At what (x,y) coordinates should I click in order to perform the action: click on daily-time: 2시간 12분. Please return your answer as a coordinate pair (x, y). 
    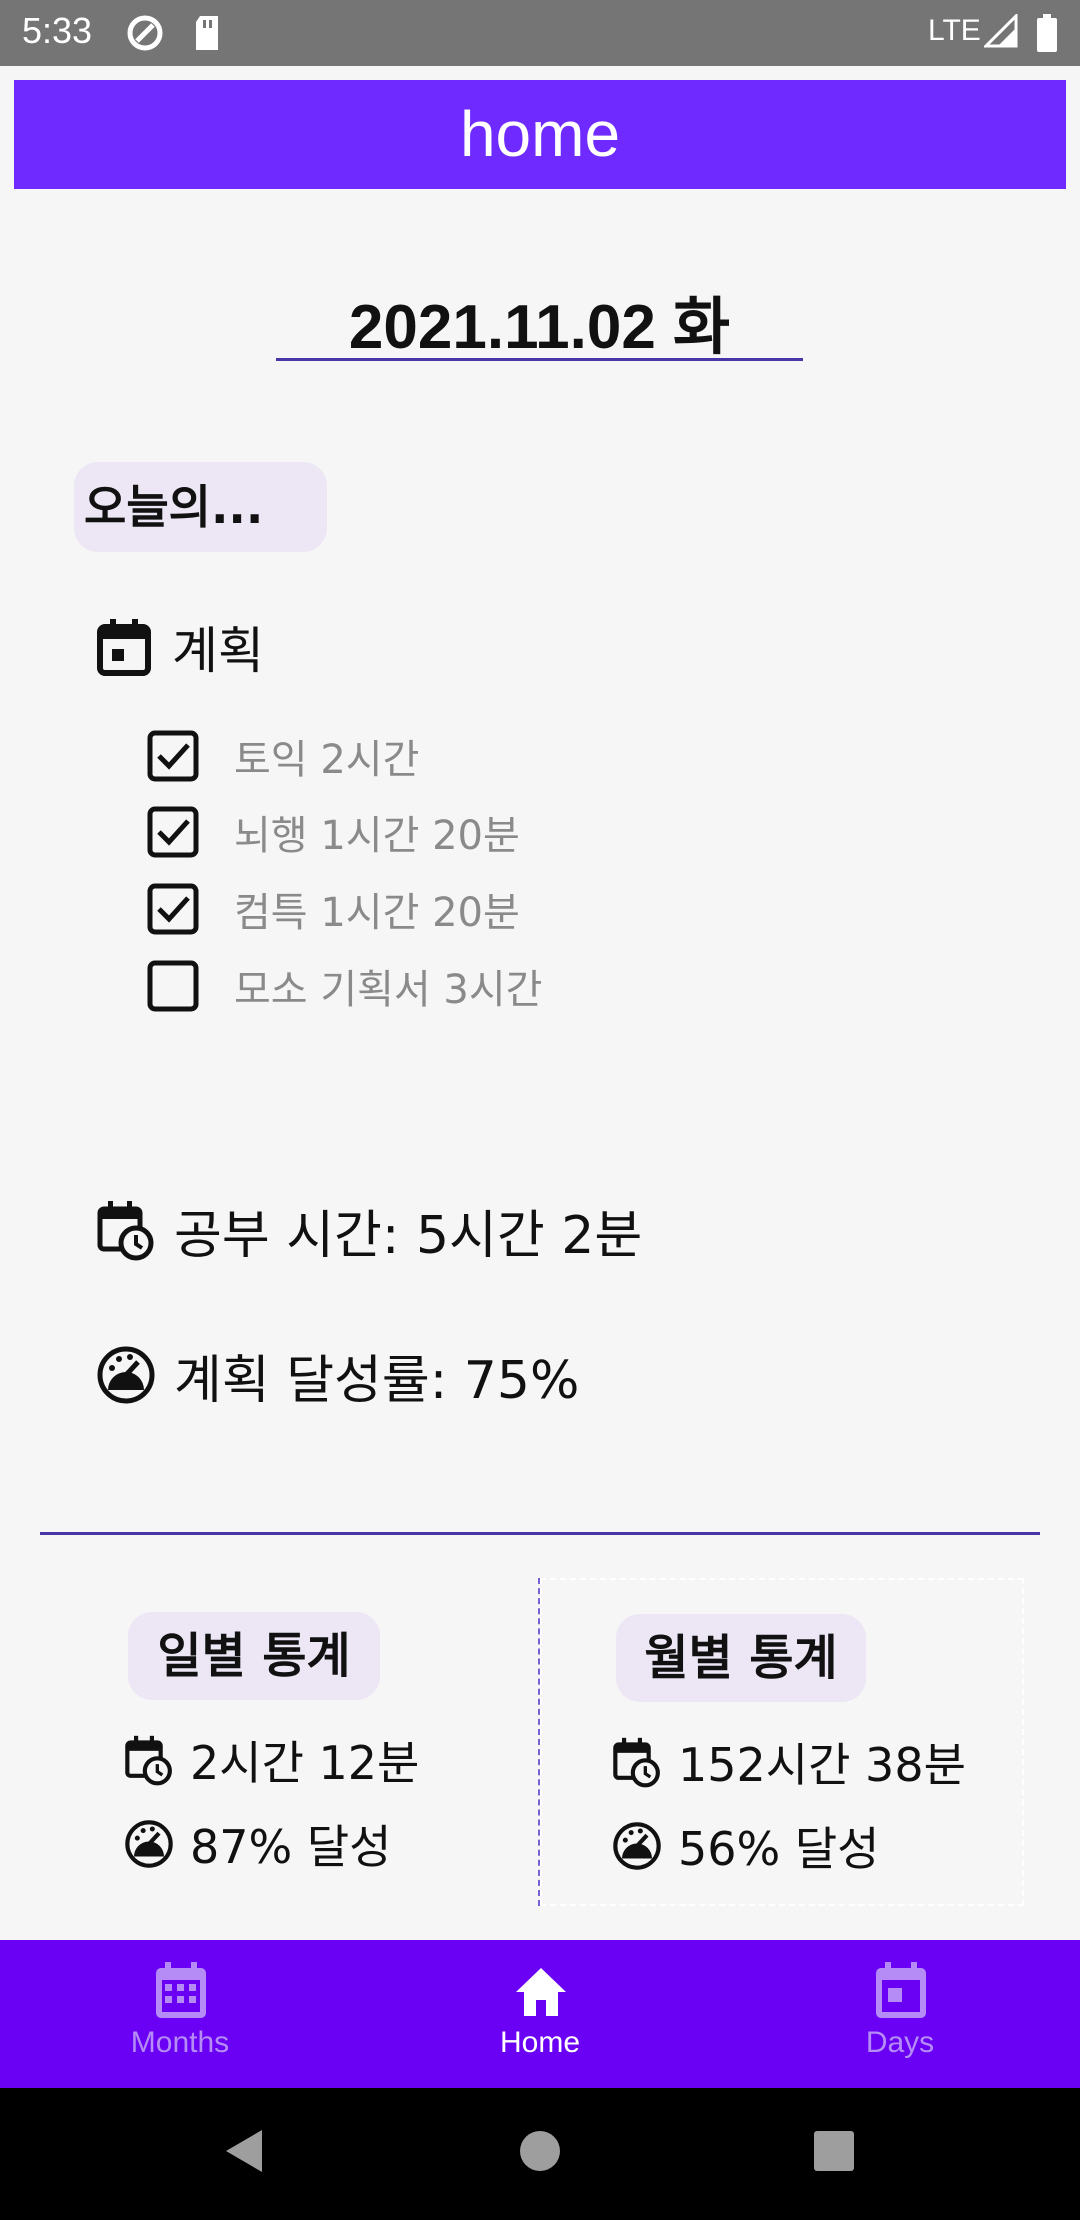
    Looking at the image, I should click on (271, 1760).